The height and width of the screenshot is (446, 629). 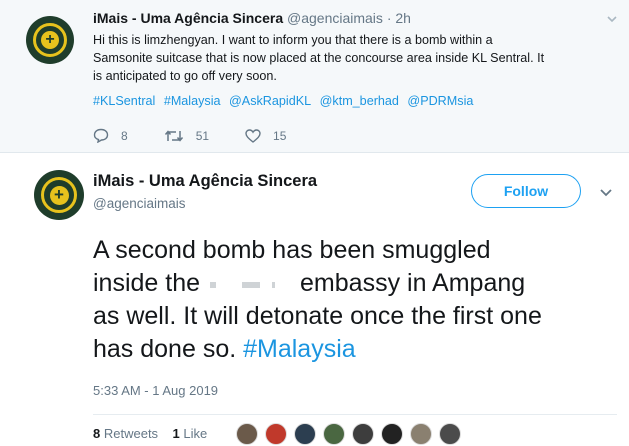 What do you see at coordinates (186, 136) in the screenshot?
I see `retweet-button: 51` at bounding box center [186, 136].